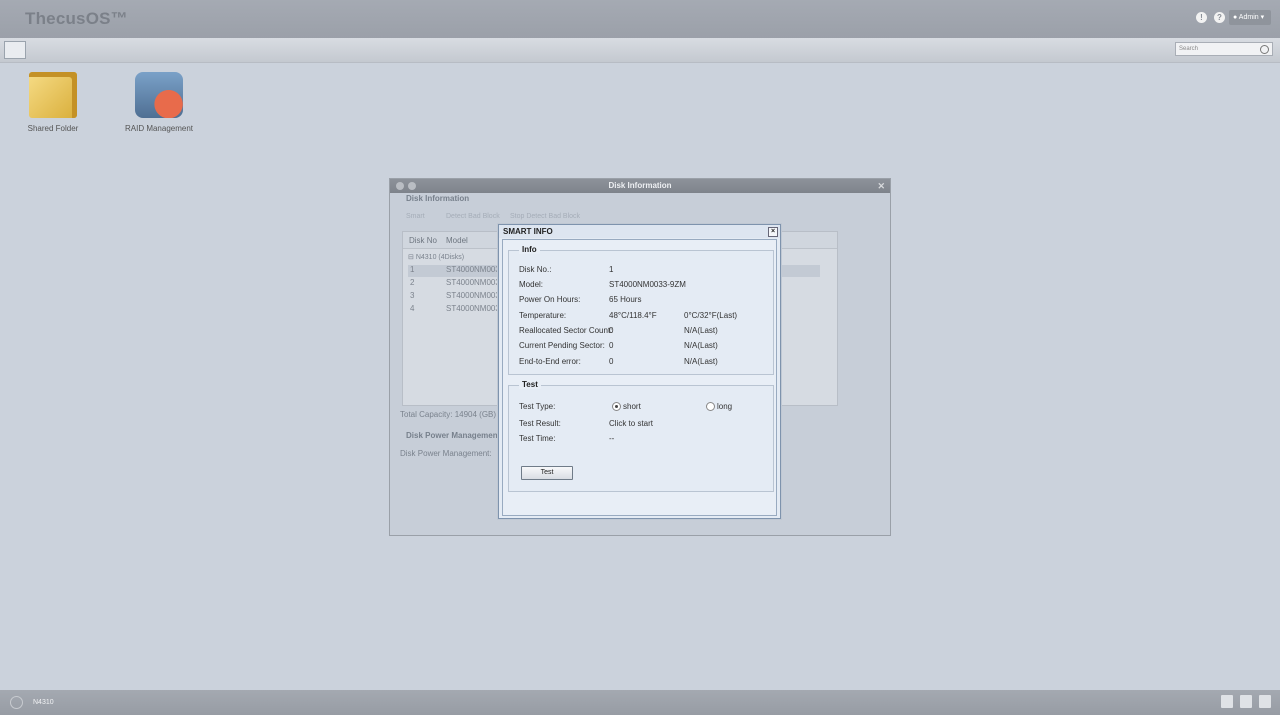 The image size is (1280, 715). I want to click on collapse-icon: ⊟, so click(411, 257).